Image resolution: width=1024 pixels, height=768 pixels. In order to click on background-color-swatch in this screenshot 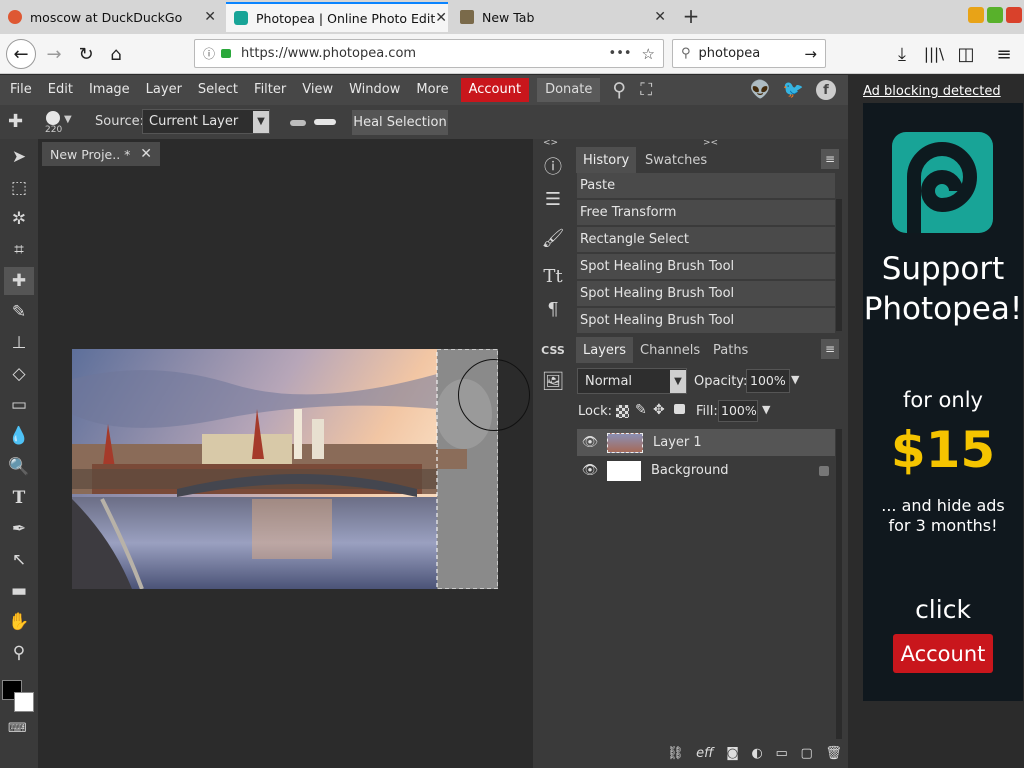, I will do `click(24, 702)`.